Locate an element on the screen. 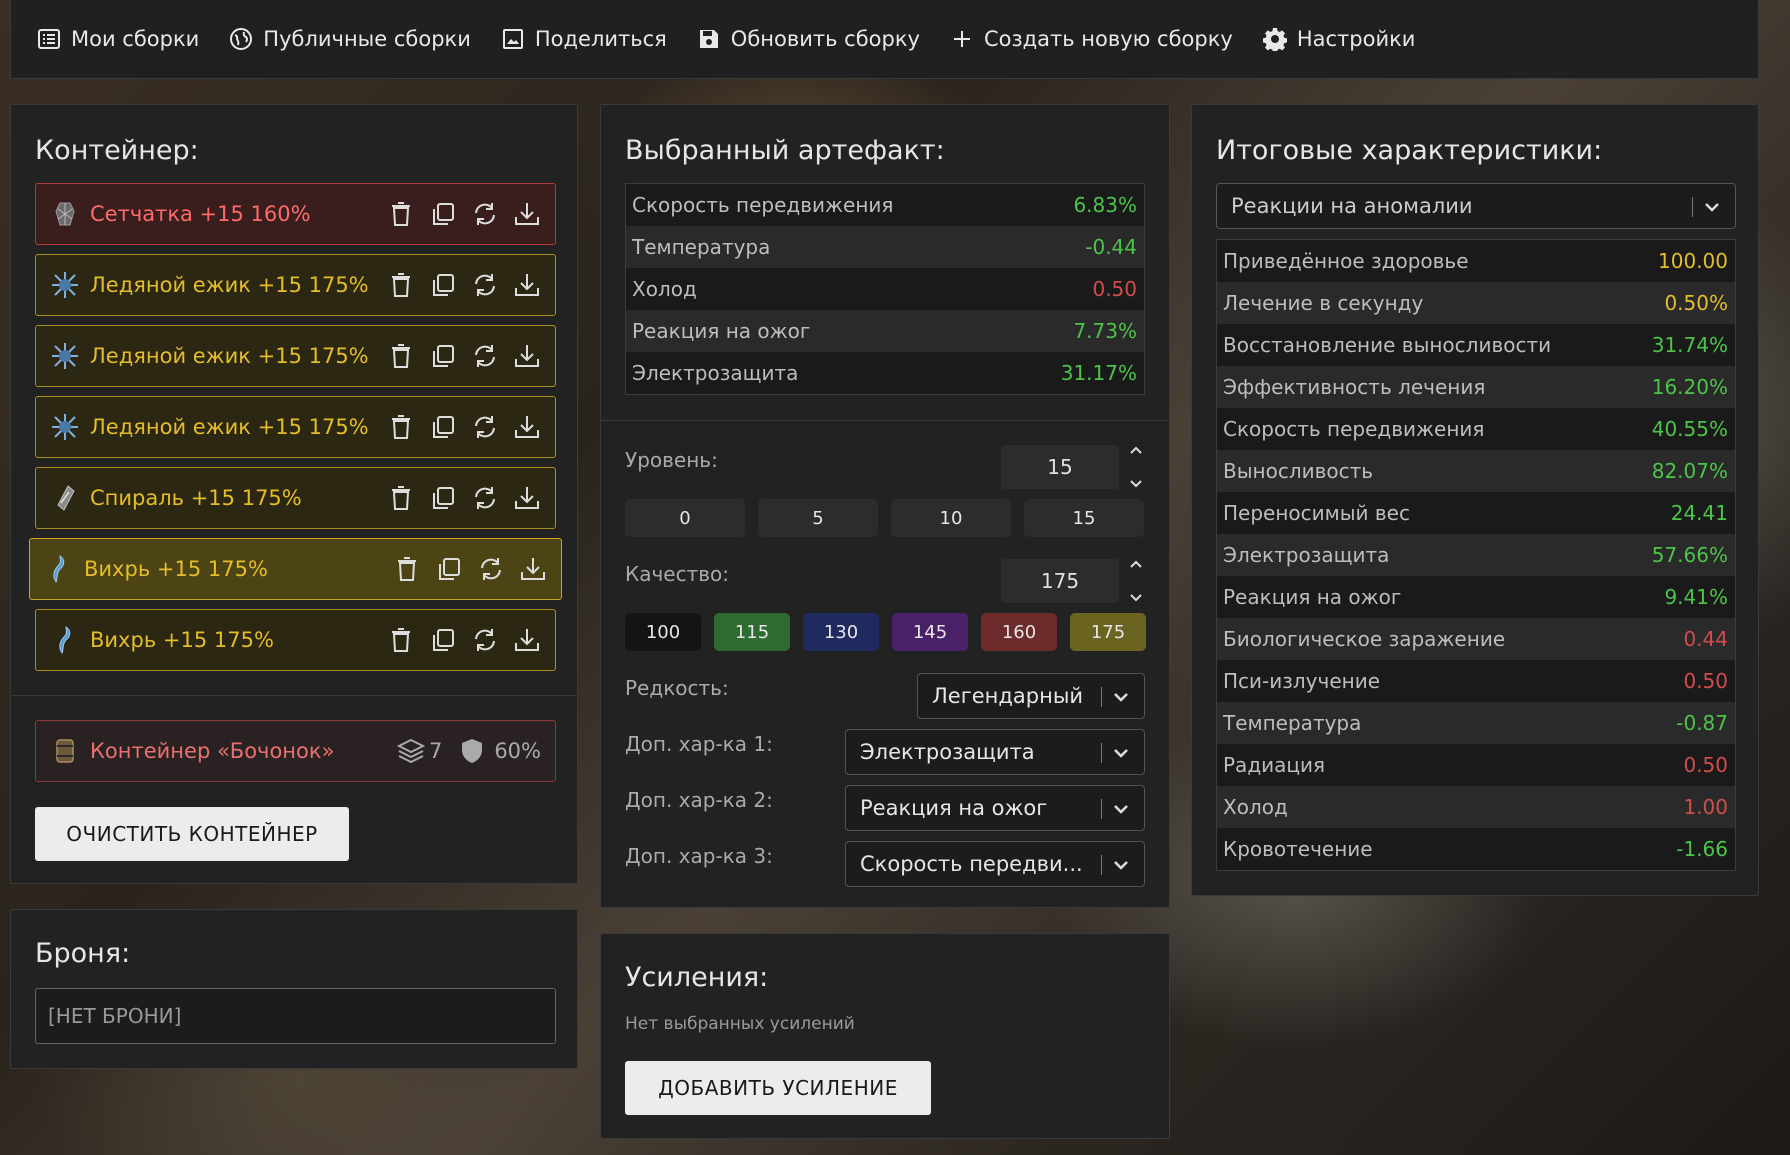 The image size is (1790, 1155). stat-value: 9.41% is located at coordinates (1696, 597).